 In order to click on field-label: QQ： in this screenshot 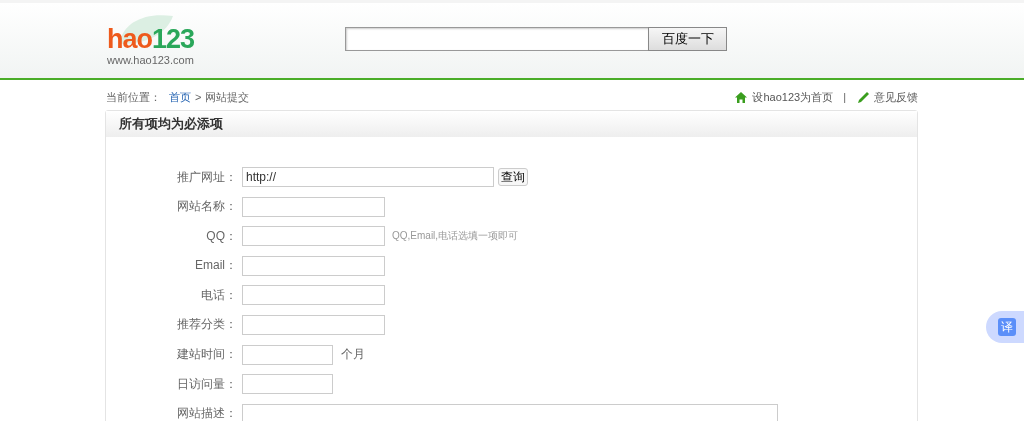, I will do `click(221, 236)`.